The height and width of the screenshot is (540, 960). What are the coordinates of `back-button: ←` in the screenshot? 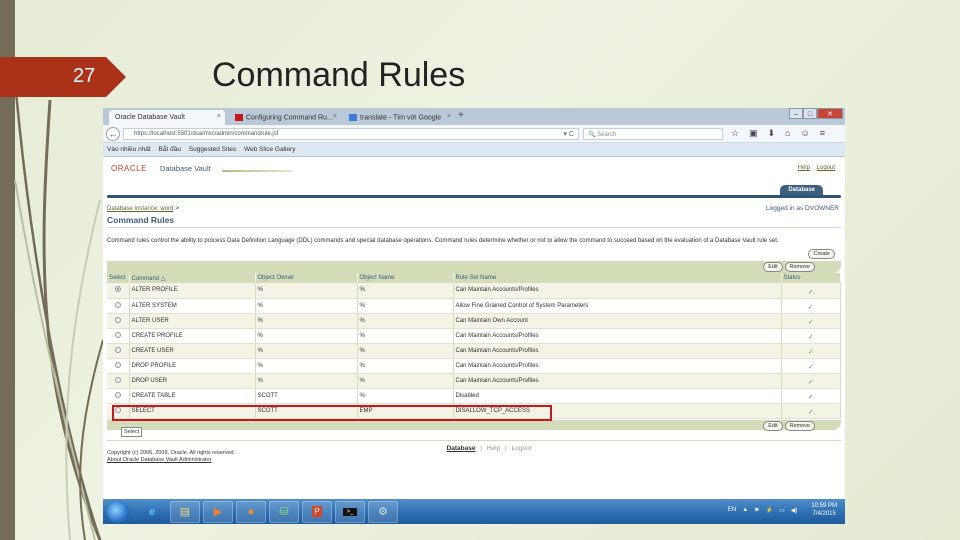 It's located at (113, 134).